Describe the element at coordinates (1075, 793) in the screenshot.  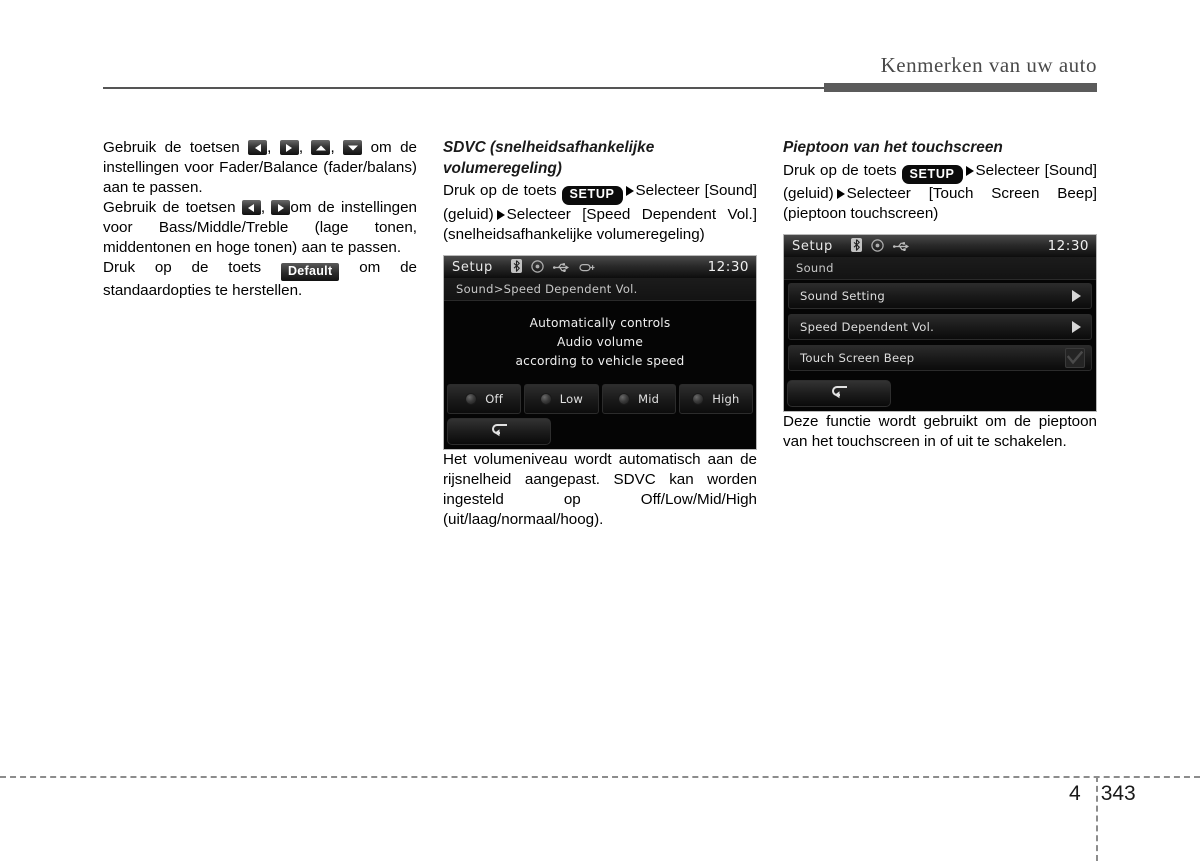
I see `chapter-number: 4` at that location.